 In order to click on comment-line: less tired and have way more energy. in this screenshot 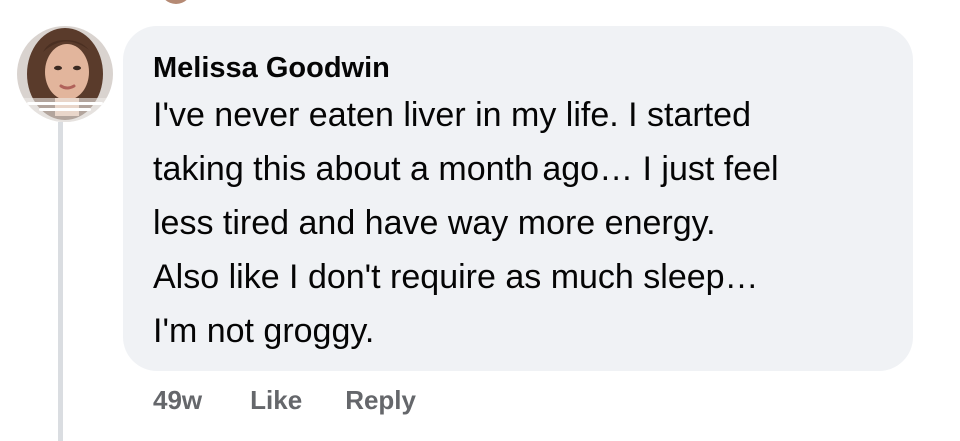, I will do `click(434, 223)`.